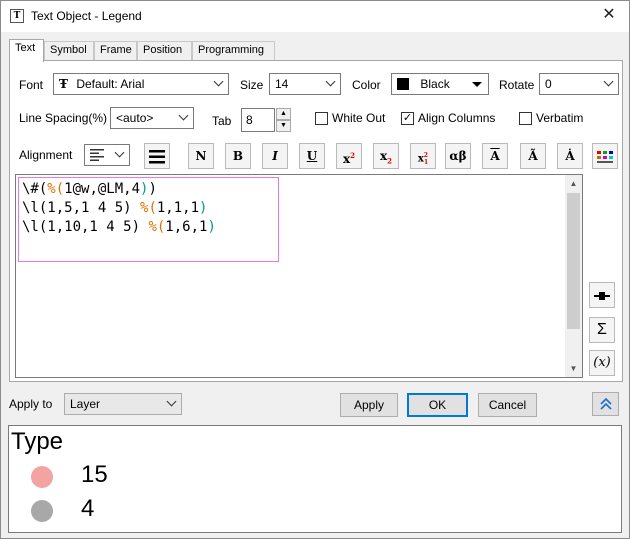 Image resolution: width=630 pixels, height=539 pixels. Describe the element at coordinates (233, 50) in the screenshot. I see `tab-programming: Programming` at that location.